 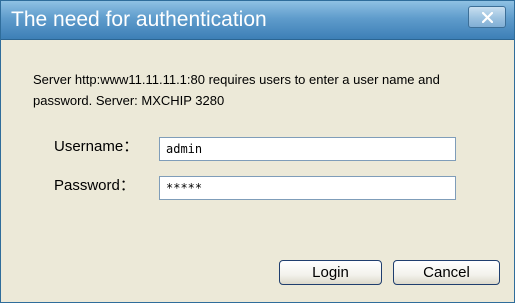 What do you see at coordinates (94, 185) in the screenshot?
I see `password-label: Password：` at bounding box center [94, 185].